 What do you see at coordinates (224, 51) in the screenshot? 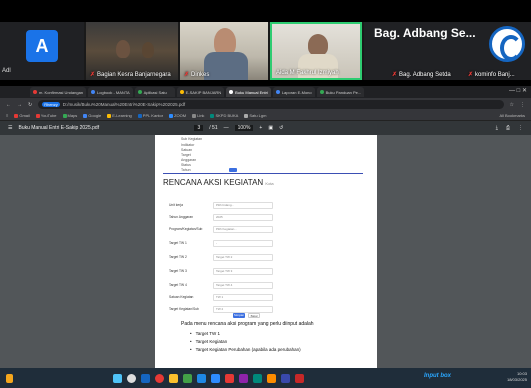
I see `participant-tile-dinkes: ✗ Dinkes` at bounding box center [224, 51].